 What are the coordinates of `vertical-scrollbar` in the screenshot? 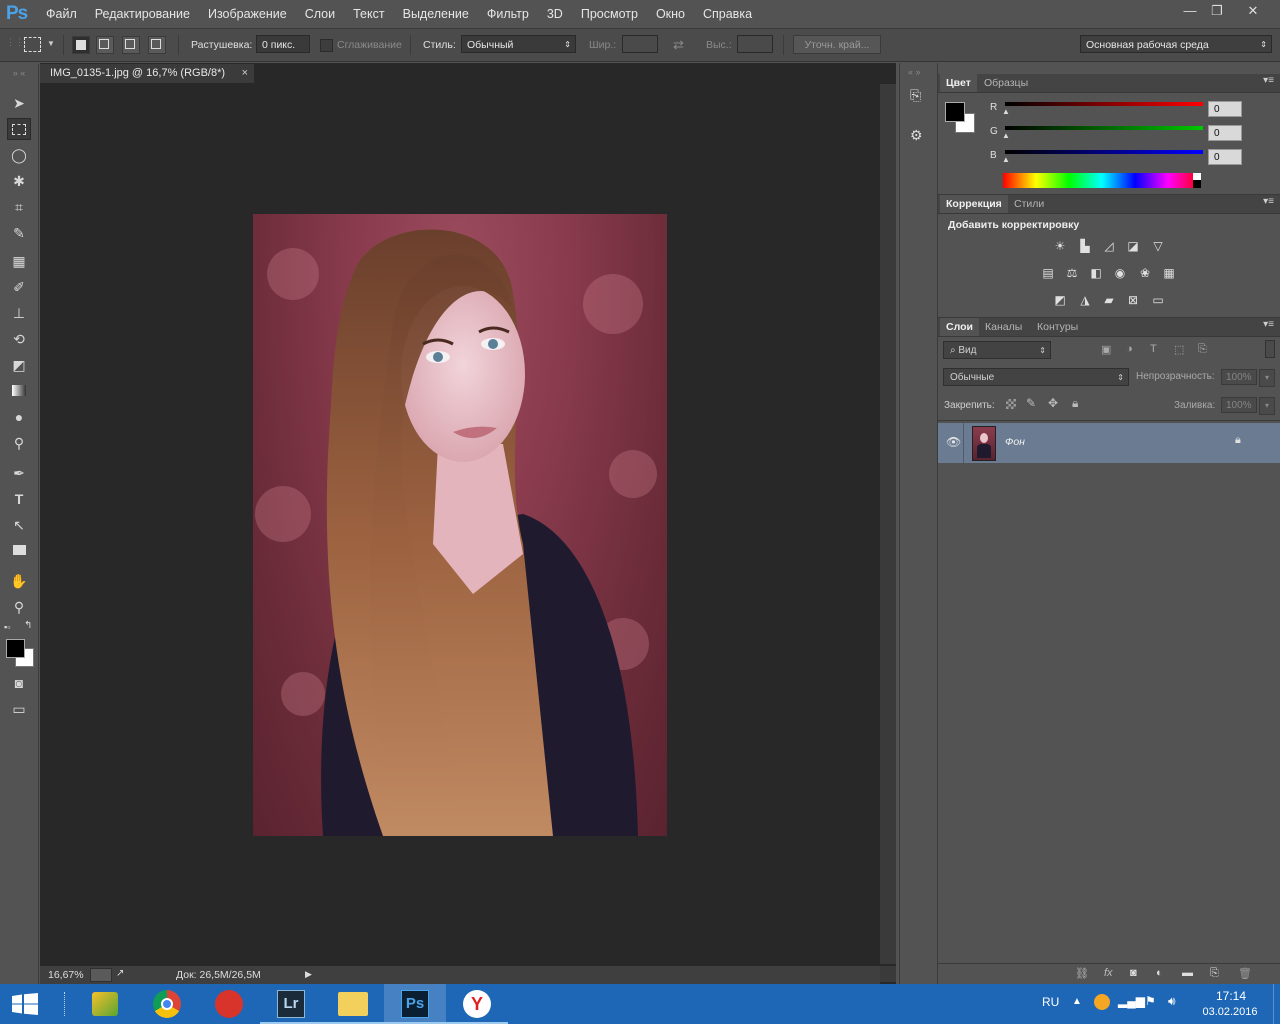 It's located at (888, 524).